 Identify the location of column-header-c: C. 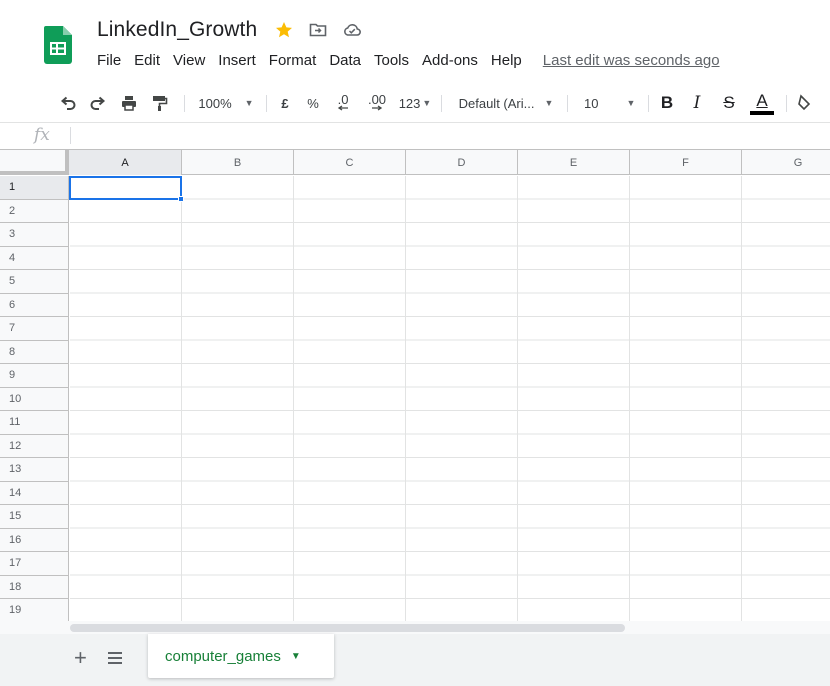
(350, 162).